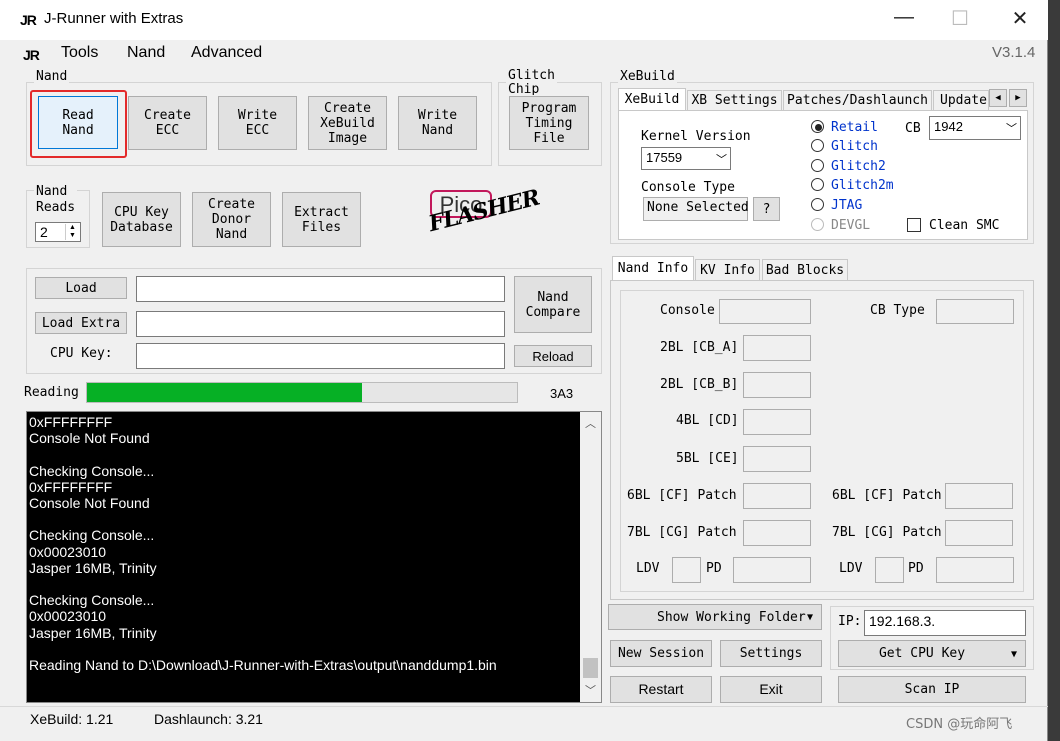 The image size is (1060, 741). Describe the element at coordinates (913, 128) in the screenshot. I see `cb-label: CB` at that location.